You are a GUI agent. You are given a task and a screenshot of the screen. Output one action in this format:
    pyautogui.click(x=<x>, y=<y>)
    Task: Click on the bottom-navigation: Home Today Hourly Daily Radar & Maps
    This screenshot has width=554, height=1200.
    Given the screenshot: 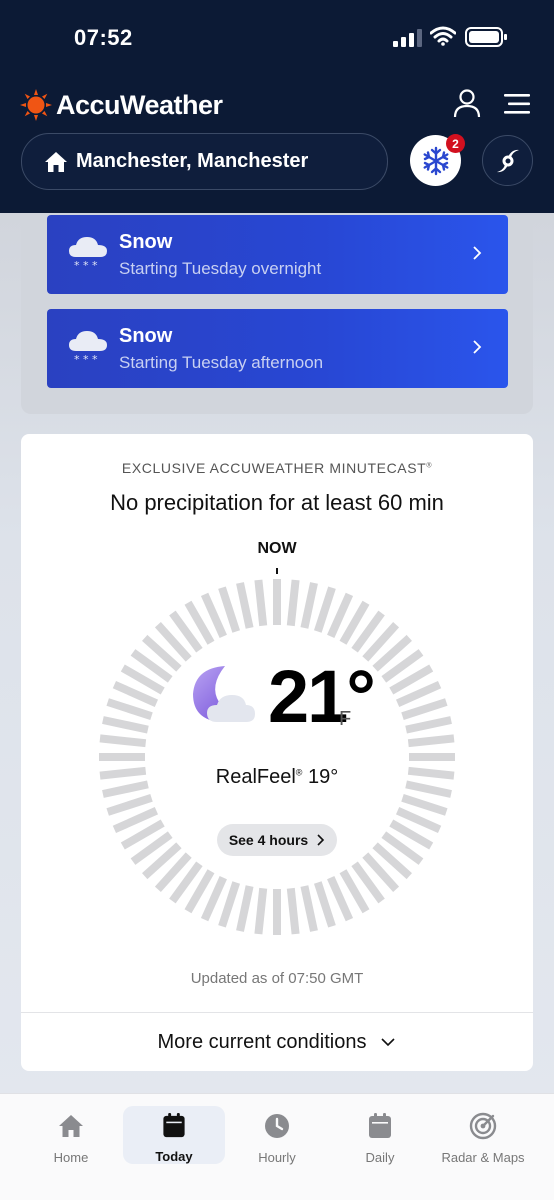 What is the action you would take?
    pyautogui.click(x=277, y=1146)
    